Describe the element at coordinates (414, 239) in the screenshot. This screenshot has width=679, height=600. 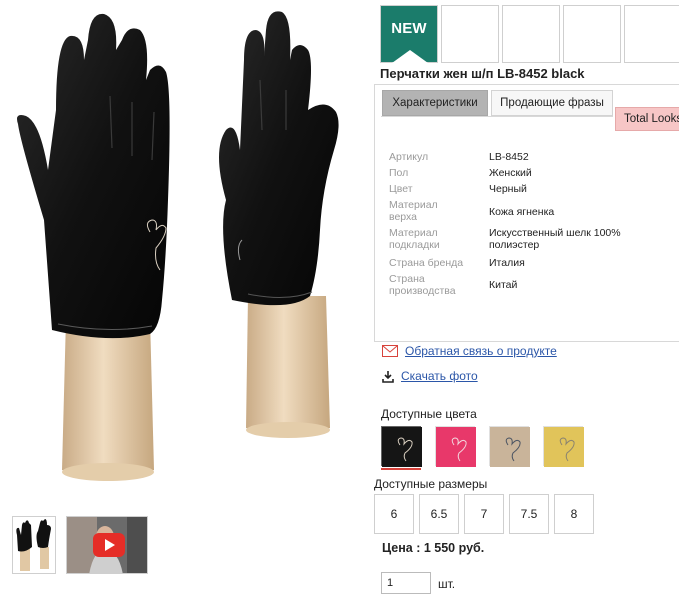
I see `spec-label: Материал подкладки` at that location.